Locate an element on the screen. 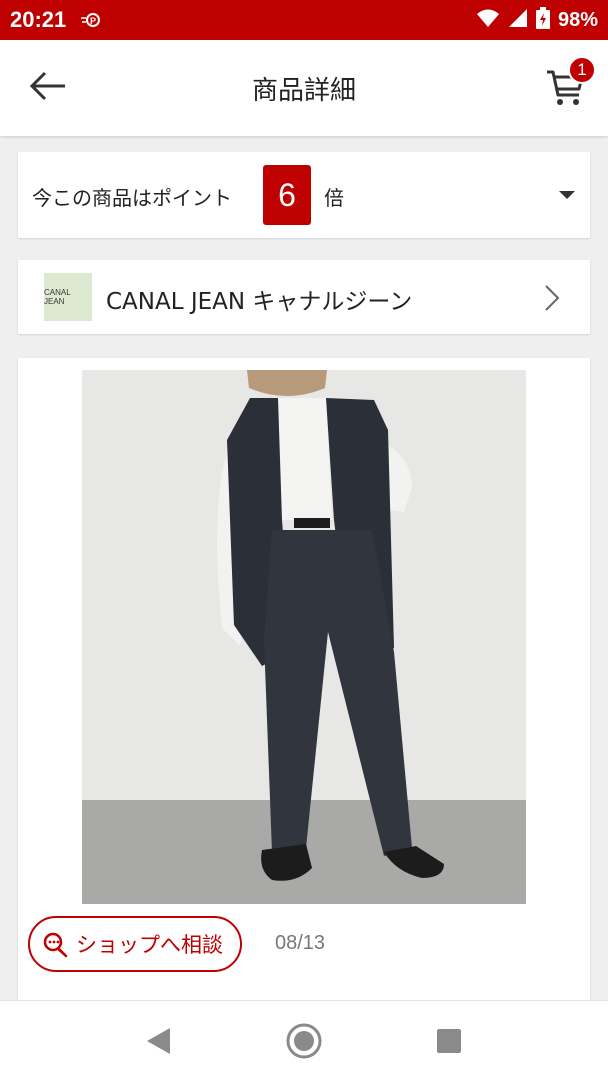  shop-link: CANAL JEAN CANAL JEAN キャナルジーン is located at coordinates (304, 297).